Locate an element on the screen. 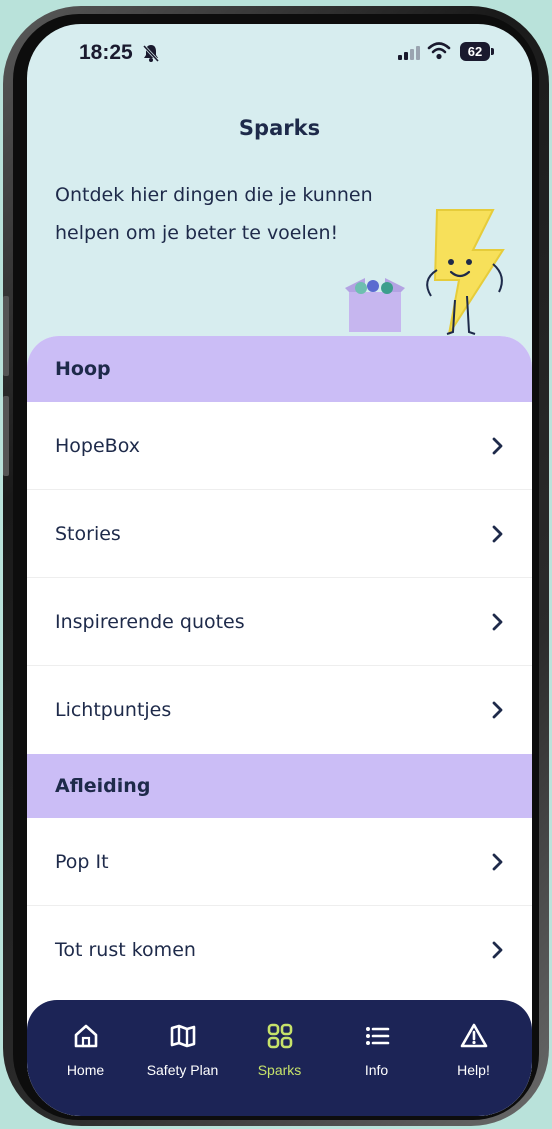  wifi-icon is located at coordinates (439, 51).